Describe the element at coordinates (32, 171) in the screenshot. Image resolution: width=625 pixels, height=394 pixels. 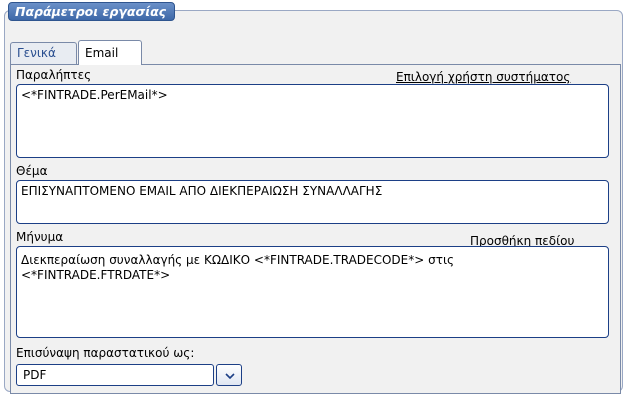
I see `subject-label: Θέμα` at that location.